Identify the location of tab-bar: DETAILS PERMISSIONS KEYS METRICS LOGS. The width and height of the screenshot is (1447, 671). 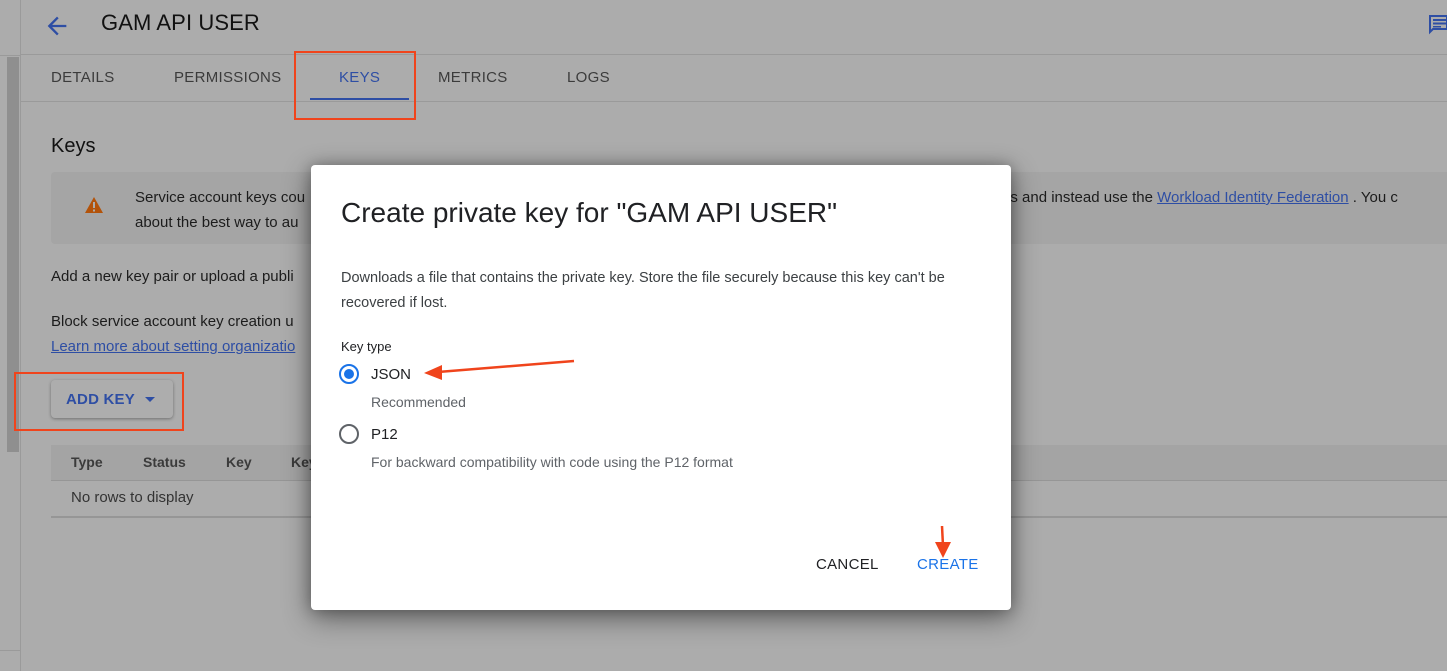
(734, 79).